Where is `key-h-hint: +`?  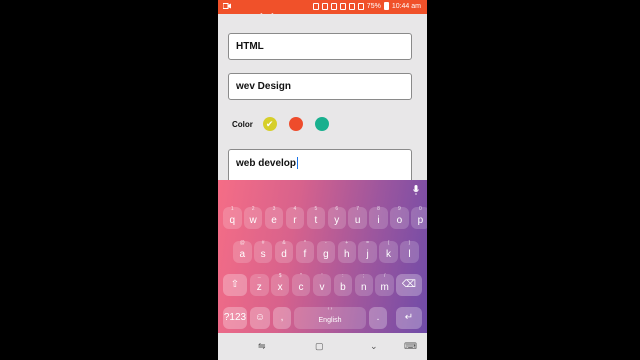
key-h-hint: + is located at coordinates (347, 243).